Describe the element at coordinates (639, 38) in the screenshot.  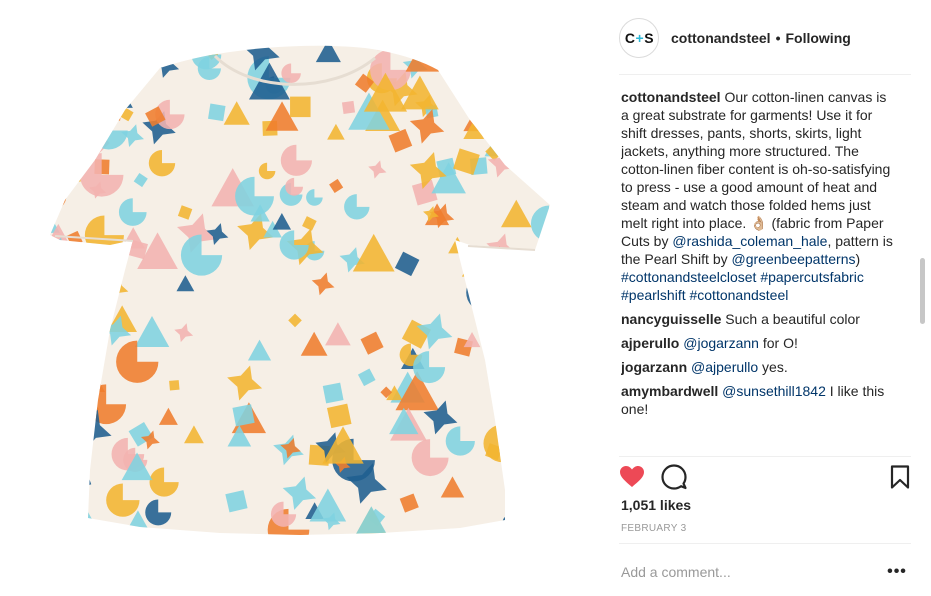
I see `avatar: C + S` at that location.